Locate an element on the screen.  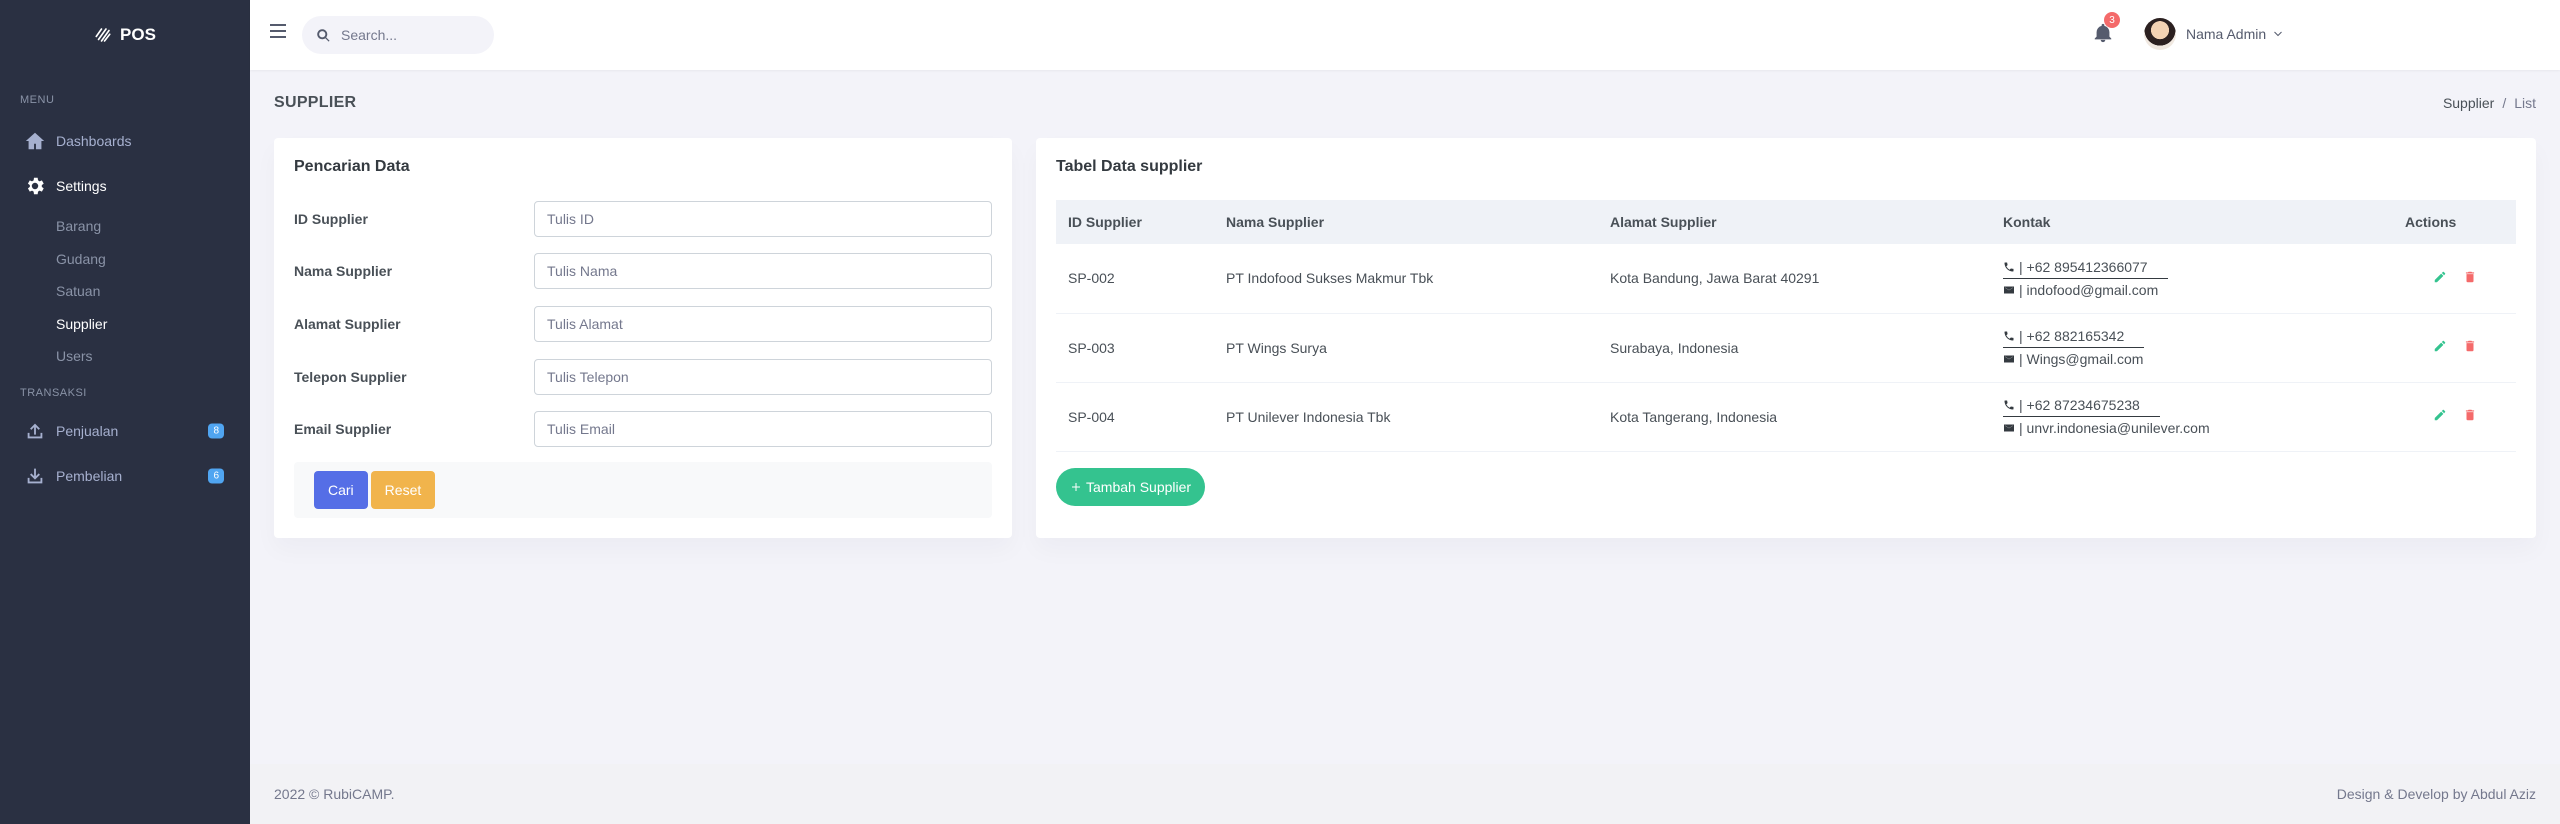
form-row-alamat: Alamat Supplier is located at coordinates (643, 324).